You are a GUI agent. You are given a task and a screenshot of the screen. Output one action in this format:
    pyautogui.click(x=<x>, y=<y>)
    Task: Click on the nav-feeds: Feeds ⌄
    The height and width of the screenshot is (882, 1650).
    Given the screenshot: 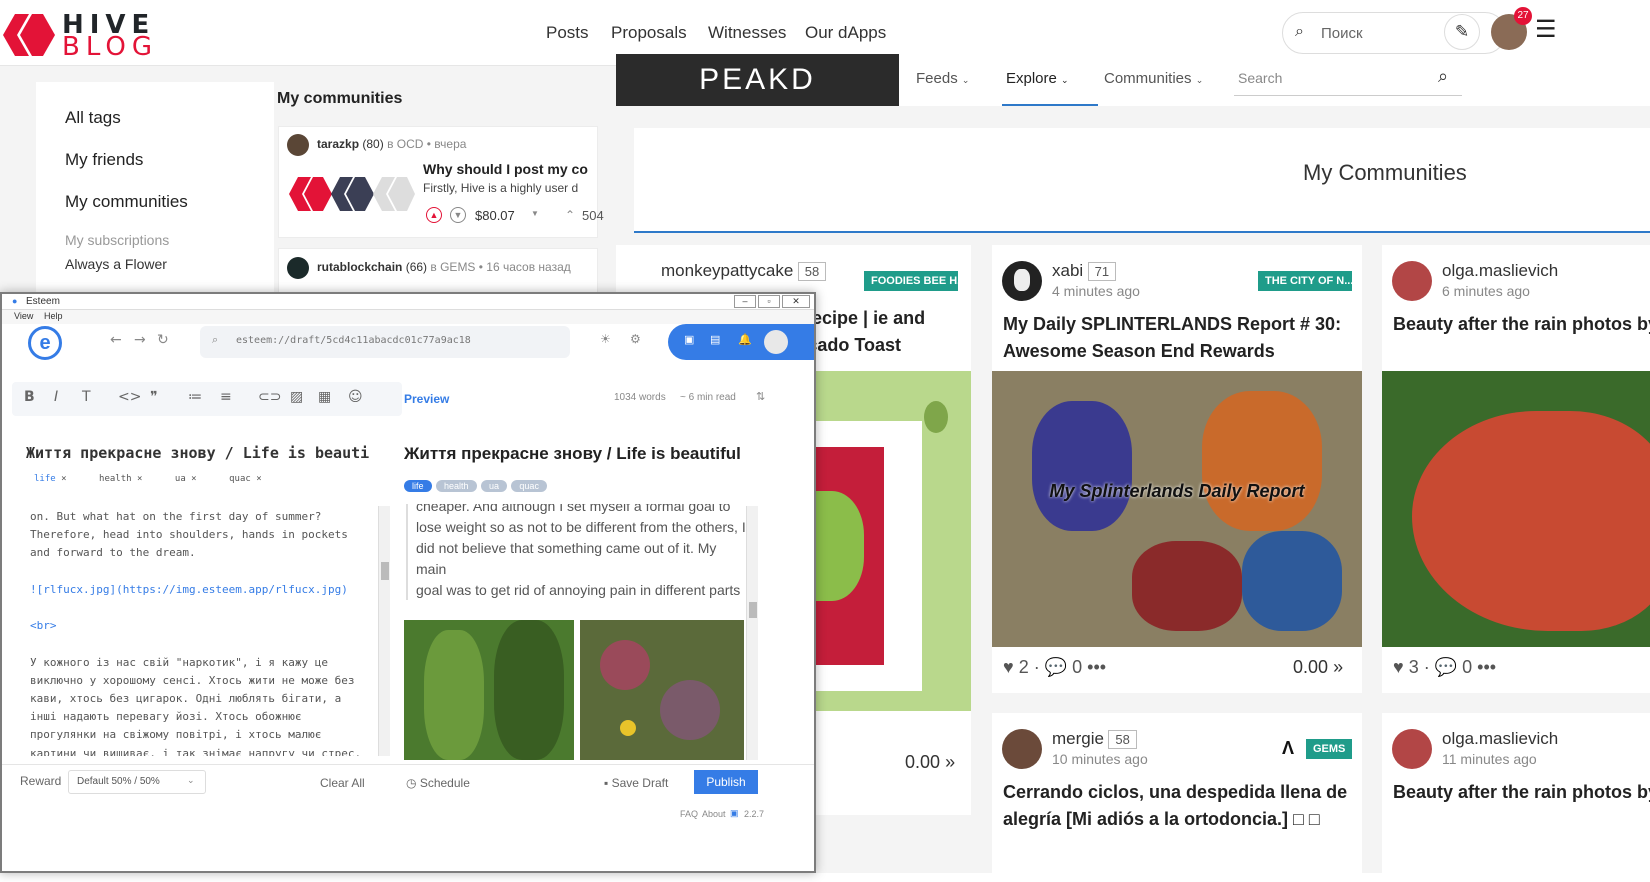 What is the action you would take?
    pyautogui.click(x=942, y=78)
    